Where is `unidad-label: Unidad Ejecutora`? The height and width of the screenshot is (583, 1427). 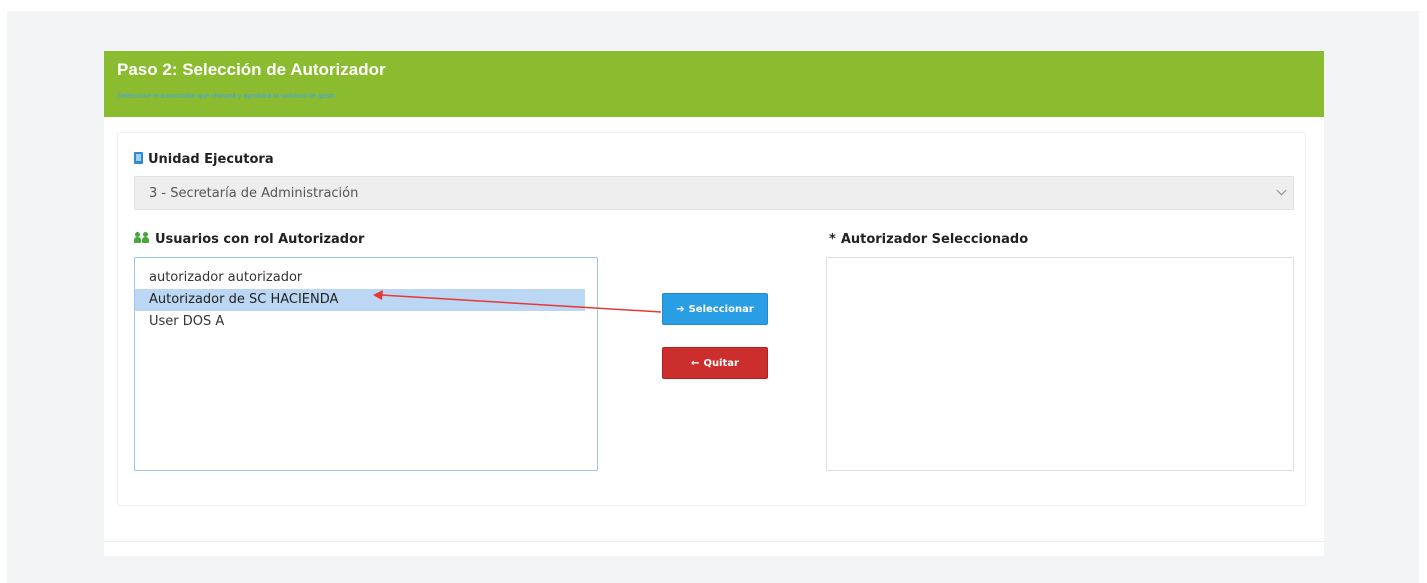 unidad-label: Unidad Ejecutora is located at coordinates (204, 159).